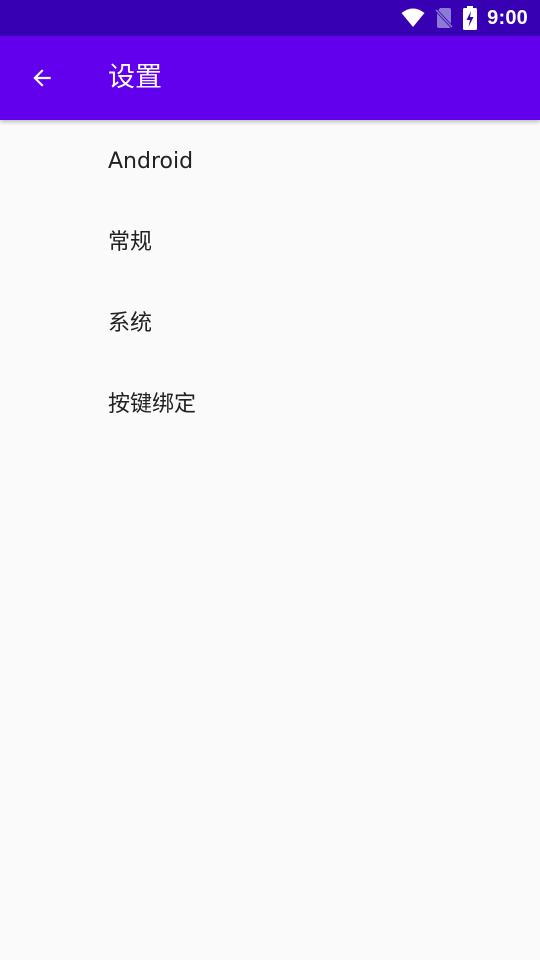 The image size is (540, 960). What do you see at coordinates (270, 322) in the screenshot?
I see `preference-item-system: 系统` at bounding box center [270, 322].